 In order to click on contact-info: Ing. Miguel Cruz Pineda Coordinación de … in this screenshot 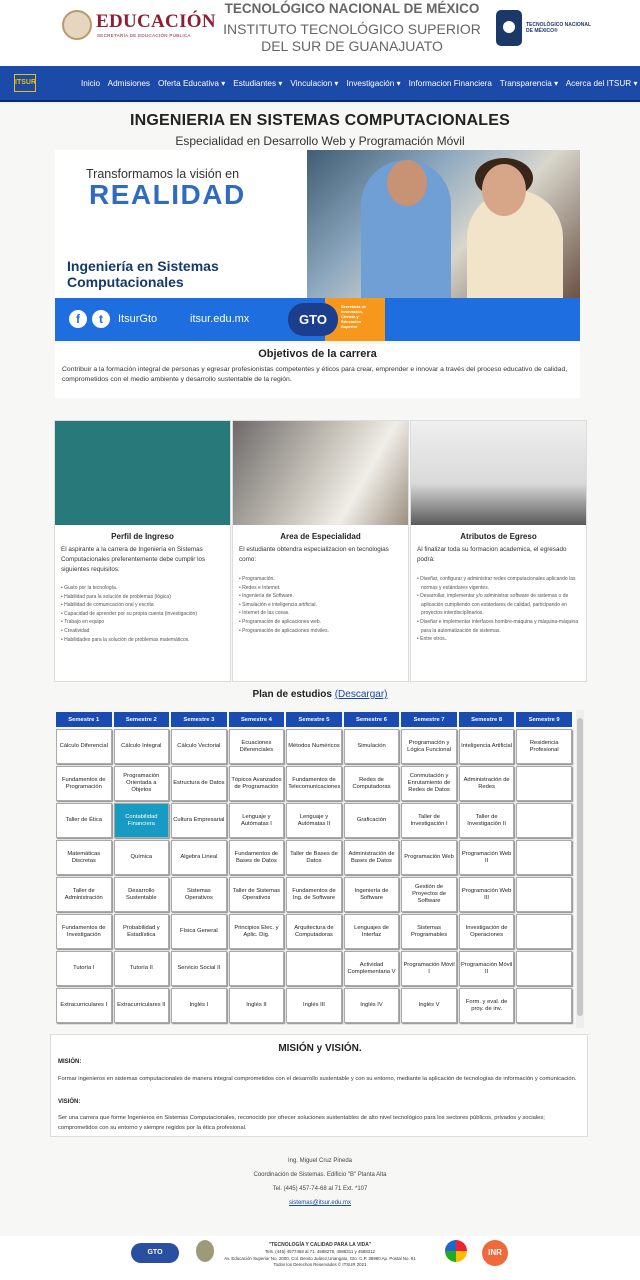, I will do `click(320, 1182)`.